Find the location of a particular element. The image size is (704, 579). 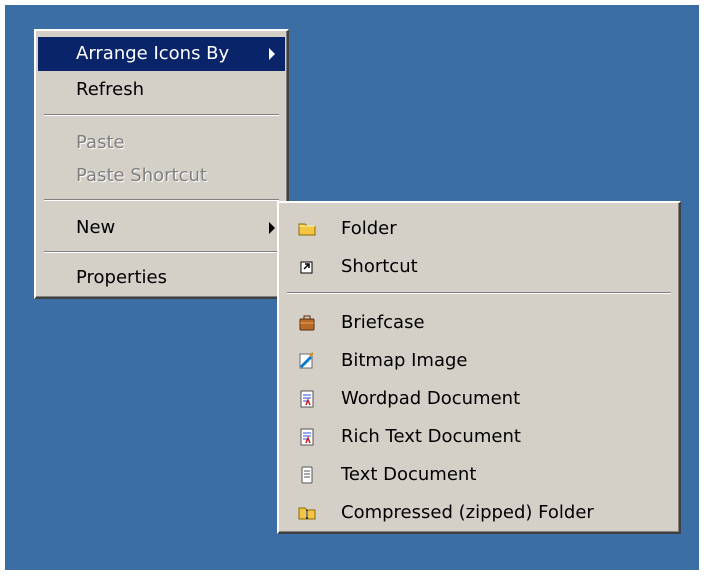

compressed-folder-icon is located at coordinates (307, 513).